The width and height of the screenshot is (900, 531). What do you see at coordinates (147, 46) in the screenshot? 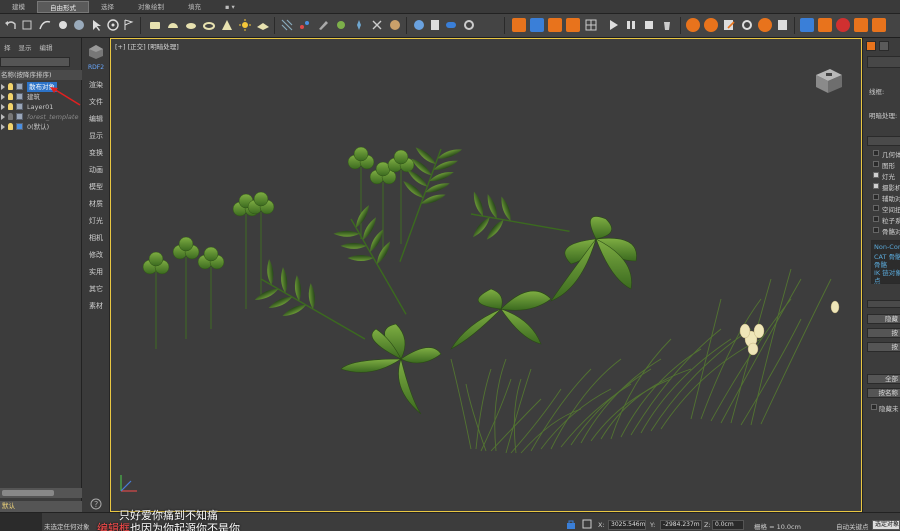
I see `viewport-label: [+] [正交] [明暗处理]` at bounding box center [147, 46].